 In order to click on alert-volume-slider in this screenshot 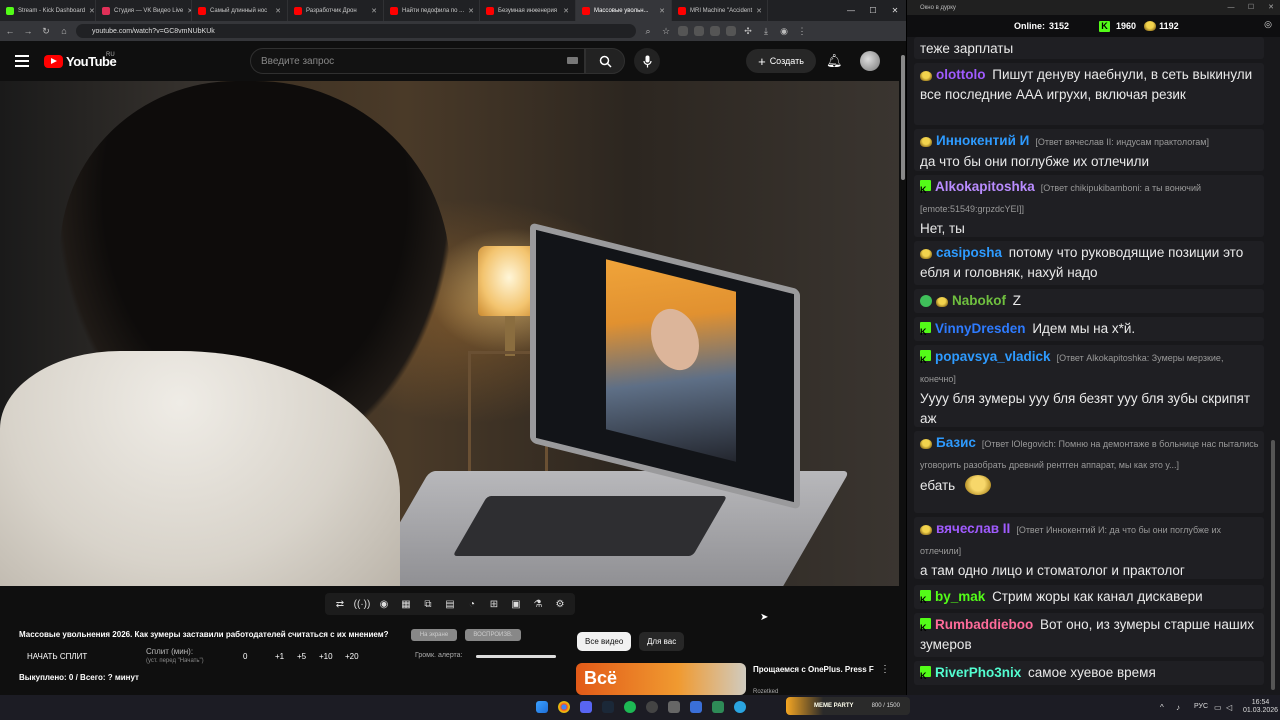, I will do `click(516, 656)`.